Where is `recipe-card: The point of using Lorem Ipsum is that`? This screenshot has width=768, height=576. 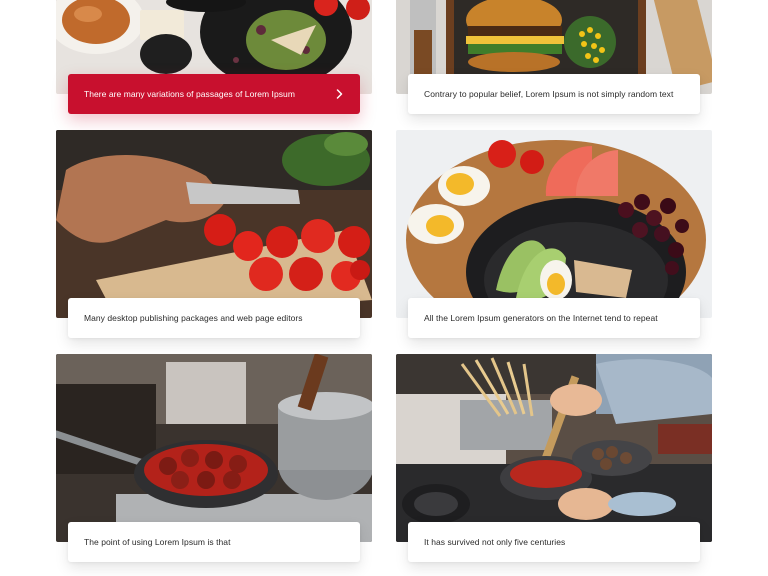
recipe-card: The point of using Lorem Ipsum is that is located at coordinates (214, 458).